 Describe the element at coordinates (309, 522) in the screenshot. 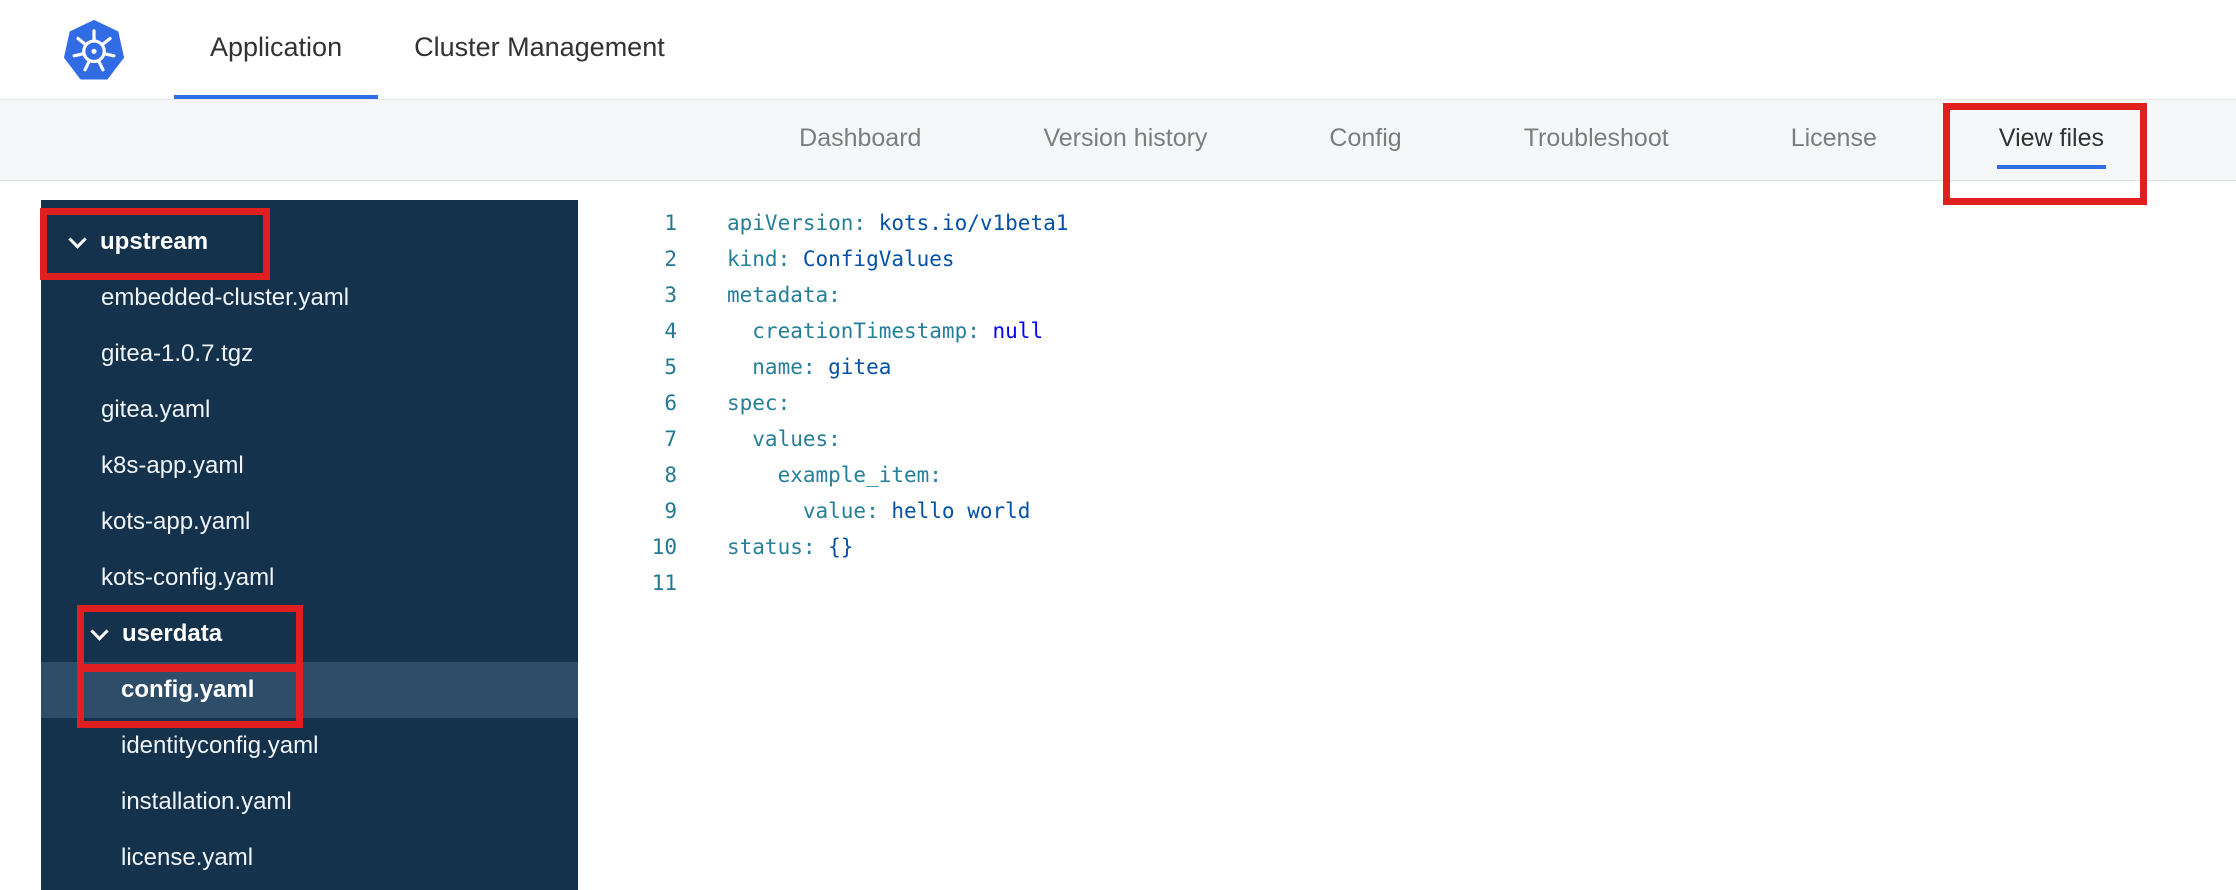

I see `tree-file-kots-app-yaml: kots-app.yaml` at that location.